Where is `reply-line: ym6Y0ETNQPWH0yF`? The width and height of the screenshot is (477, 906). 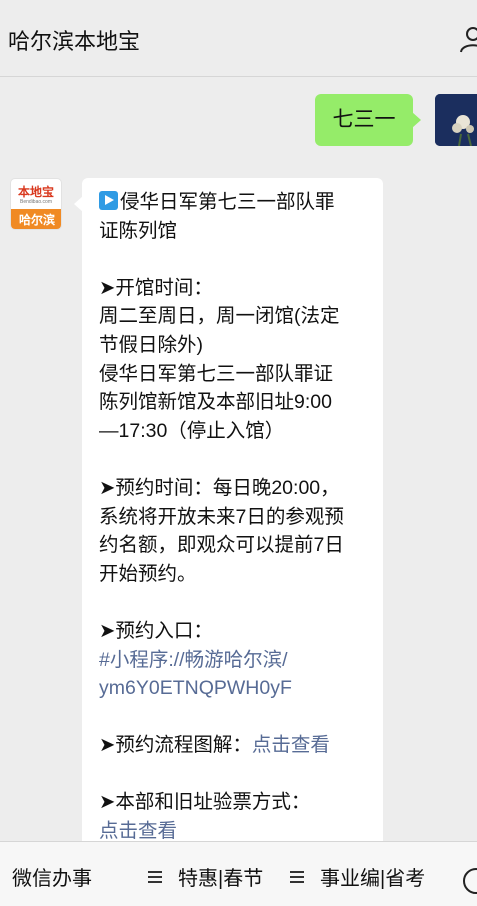
reply-line: ym6Y0ETNQPWH0yF is located at coordinates (235, 688).